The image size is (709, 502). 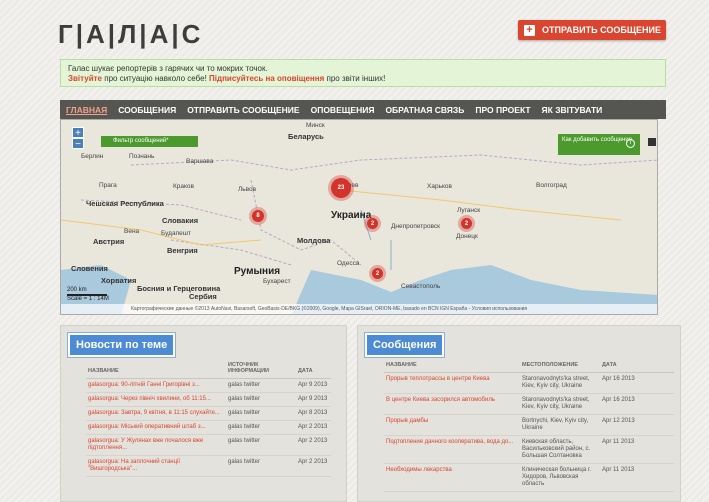 I want to click on intro-text-b: про звіти інших!, so click(x=355, y=78).